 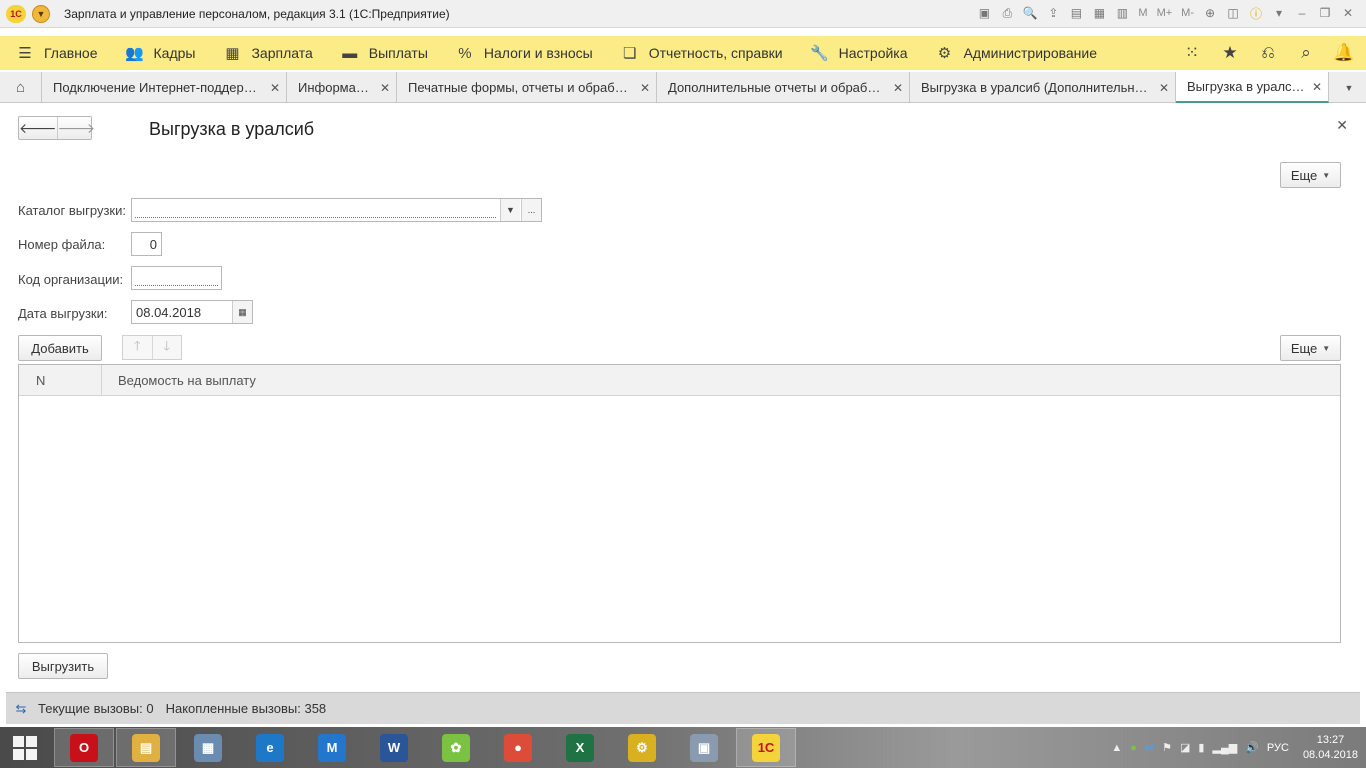 I want to click on notifications-bell-icon: 🔔, so click(x=1344, y=53).